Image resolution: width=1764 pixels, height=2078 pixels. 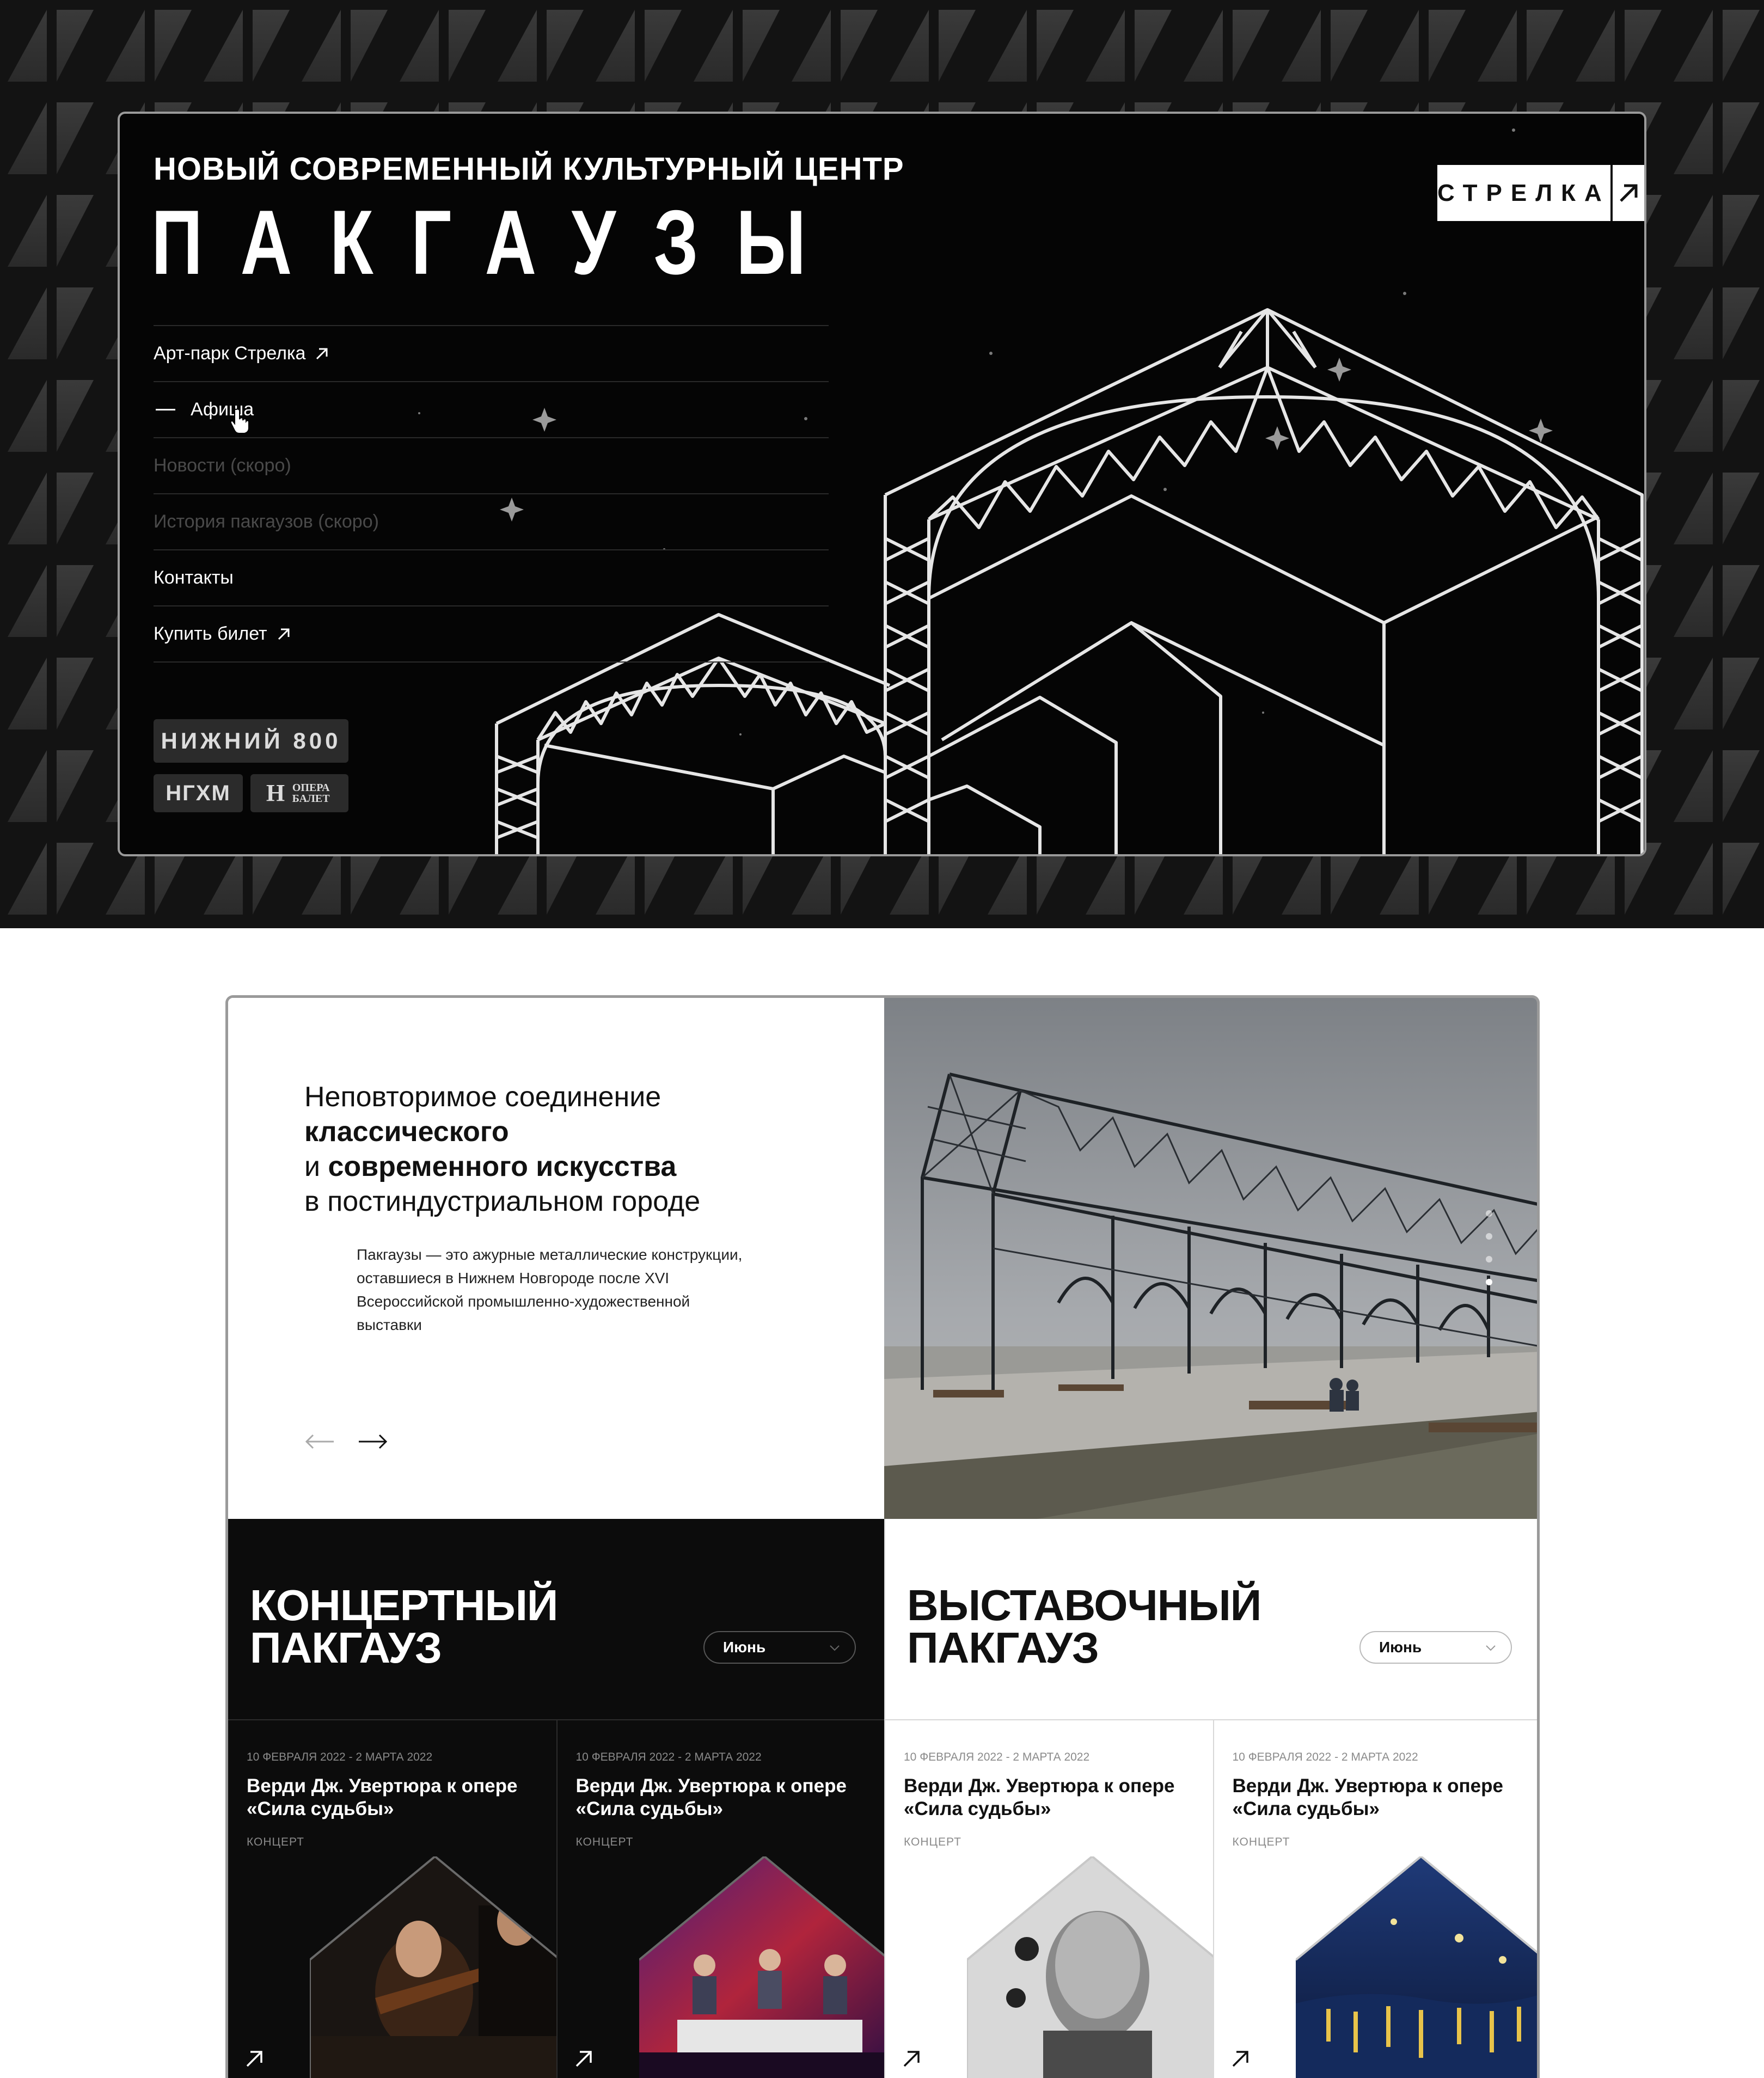 What do you see at coordinates (275, 793) in the screenshot?
I see `opera-monogram-icon: H` at bounding box center [275, 793].